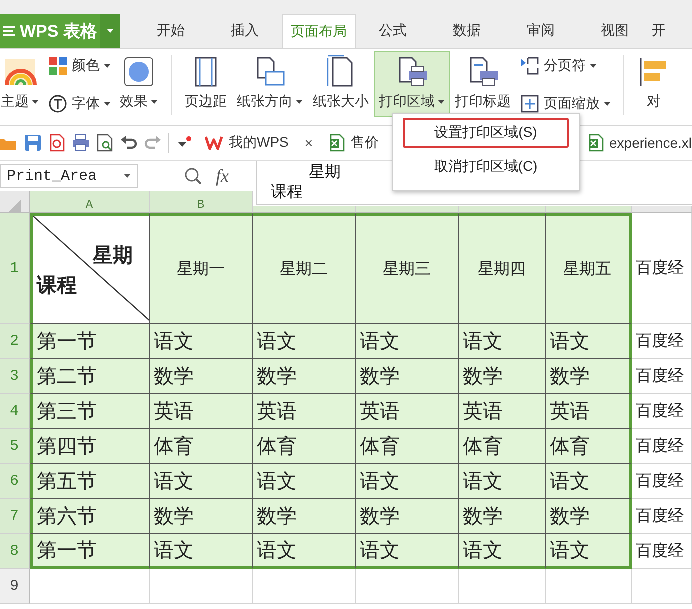 This screenshot has width=692, height=609. What do you see at coordinates (193, 176) in the screenshot?
I see `zoom-search-icon` at bounding box center [193, 176].